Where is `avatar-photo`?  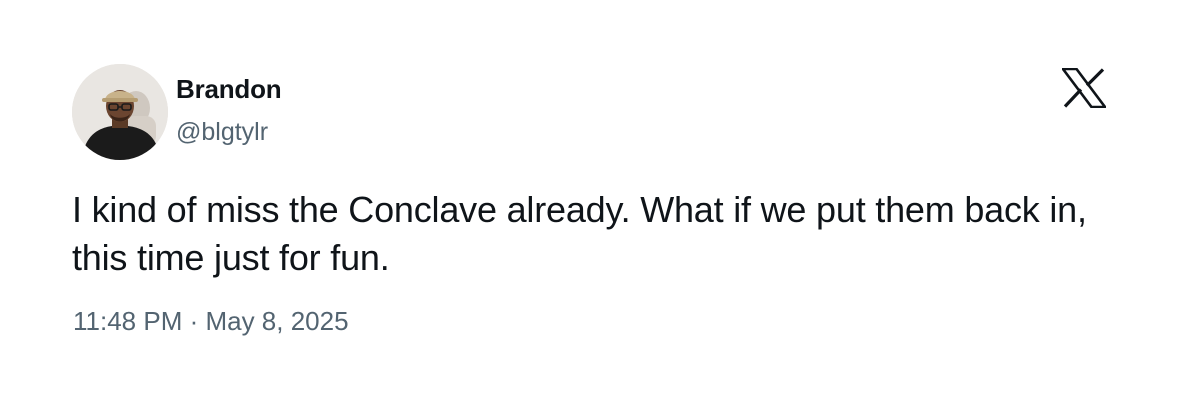
avatar-photo is located at coordinates (120, 112).